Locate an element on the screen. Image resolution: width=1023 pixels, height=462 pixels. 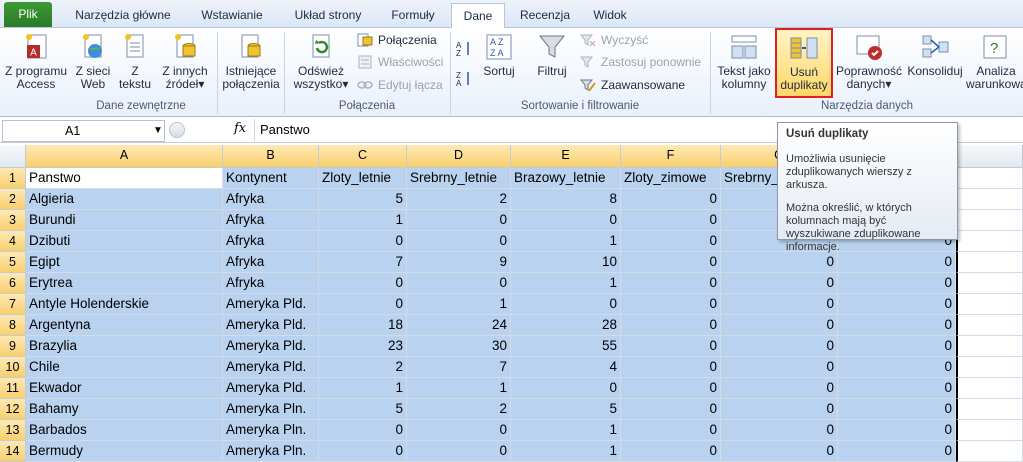
cell-g-12: 0 is located at coordinates (779, 409).